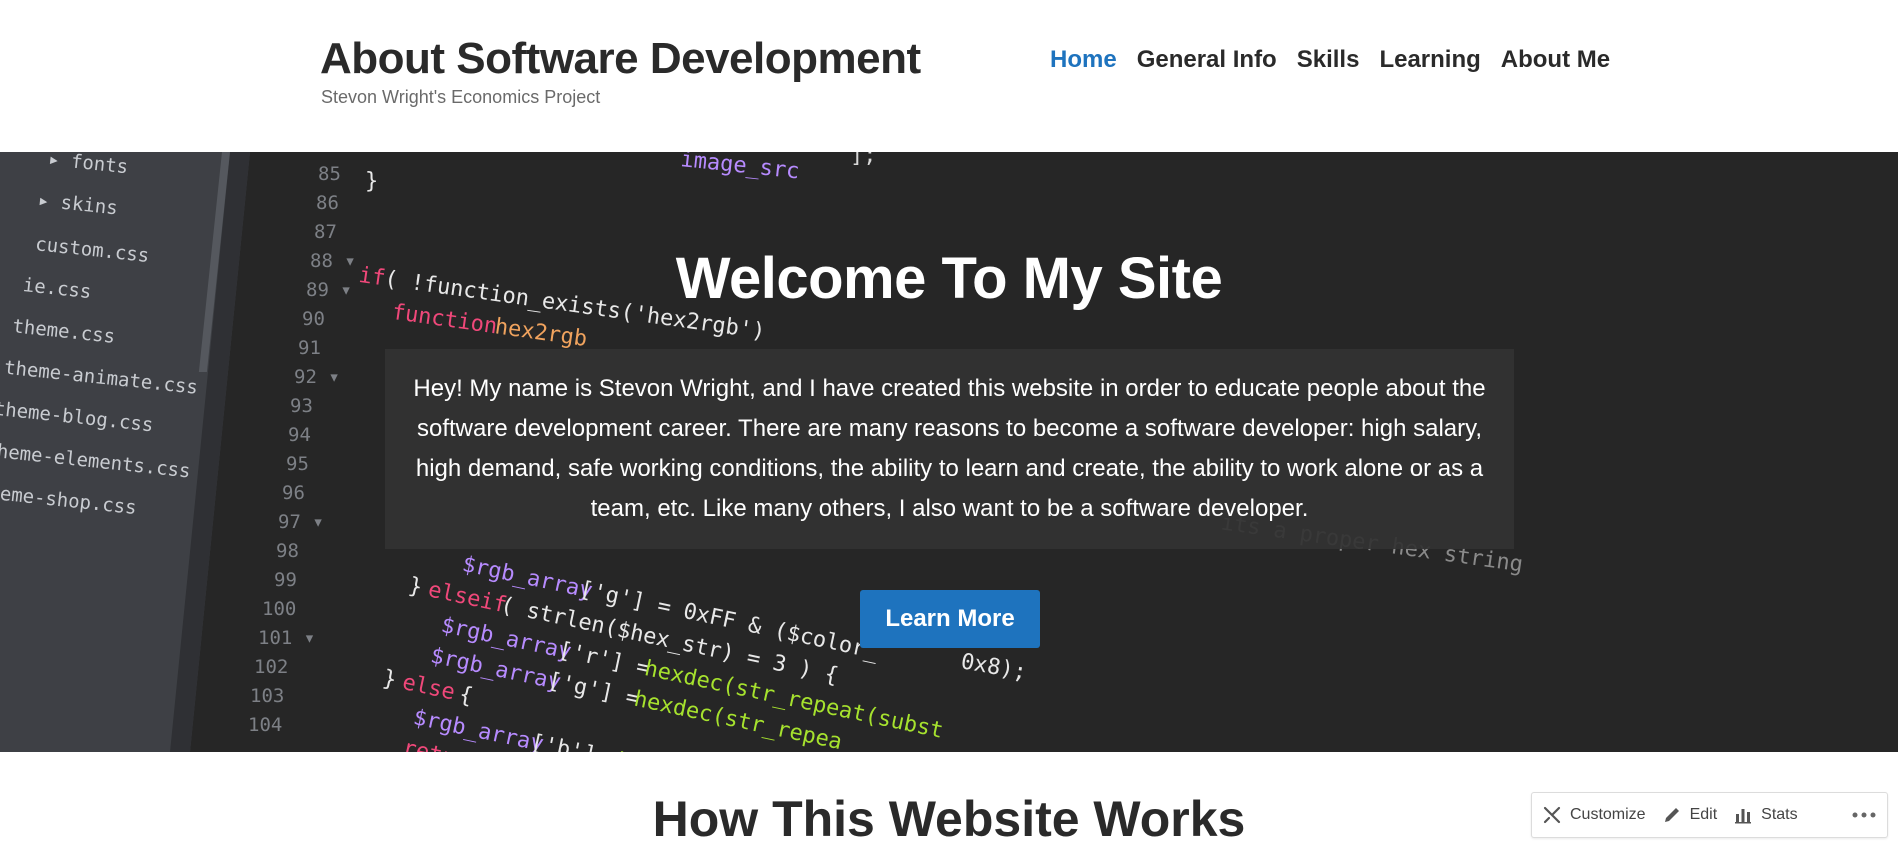 This screenshot has height=848, width=1898. Describe the element at coordinates (1207, 60) in the screenshot. I see `nav-general-info: General Info` at that location.